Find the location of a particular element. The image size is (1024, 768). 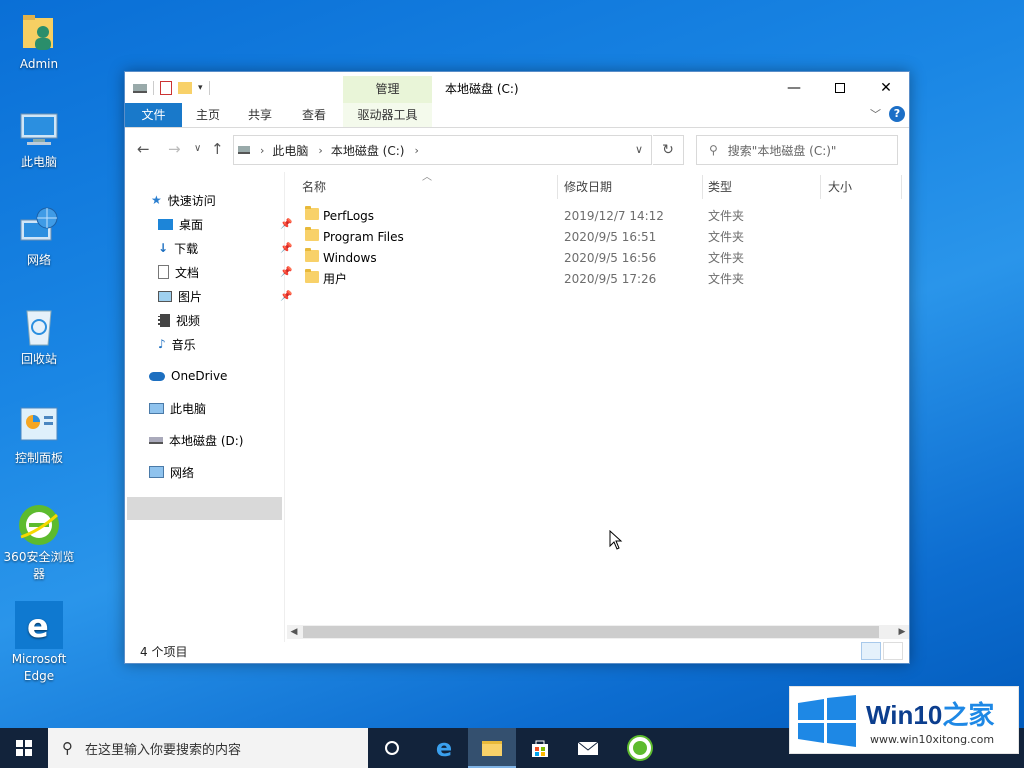

breadcrumb-drive-c: 本地磁盘 (C:) is located at coordinates (368, 150).